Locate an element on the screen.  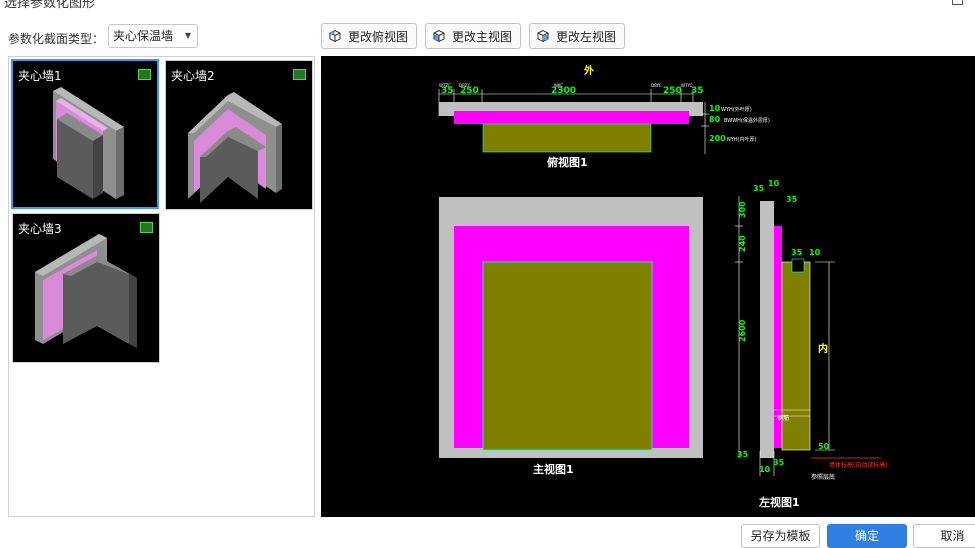
change-left-view-label: 更改左视图 is located at coordinates (586, 36).